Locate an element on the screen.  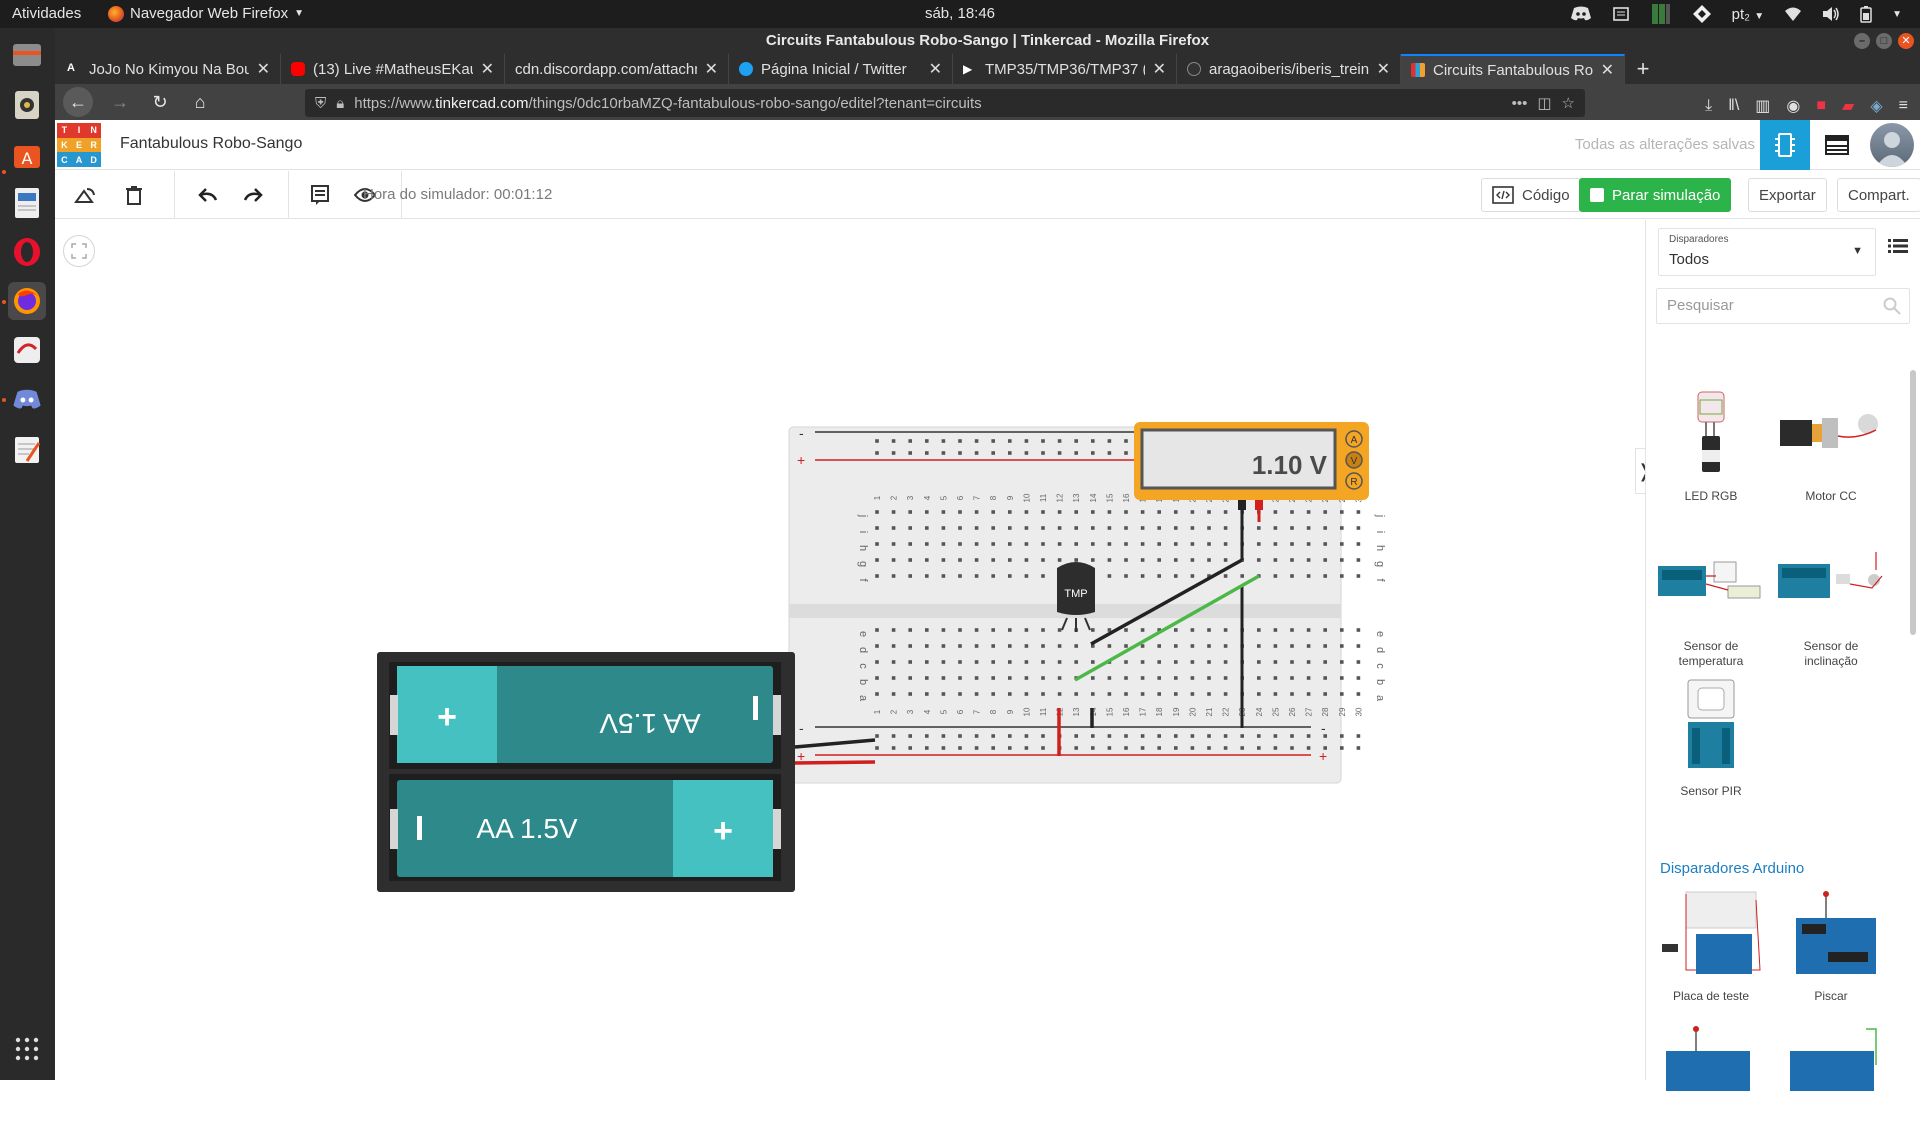
code-button: Código is located at coordinates (1531, 195).